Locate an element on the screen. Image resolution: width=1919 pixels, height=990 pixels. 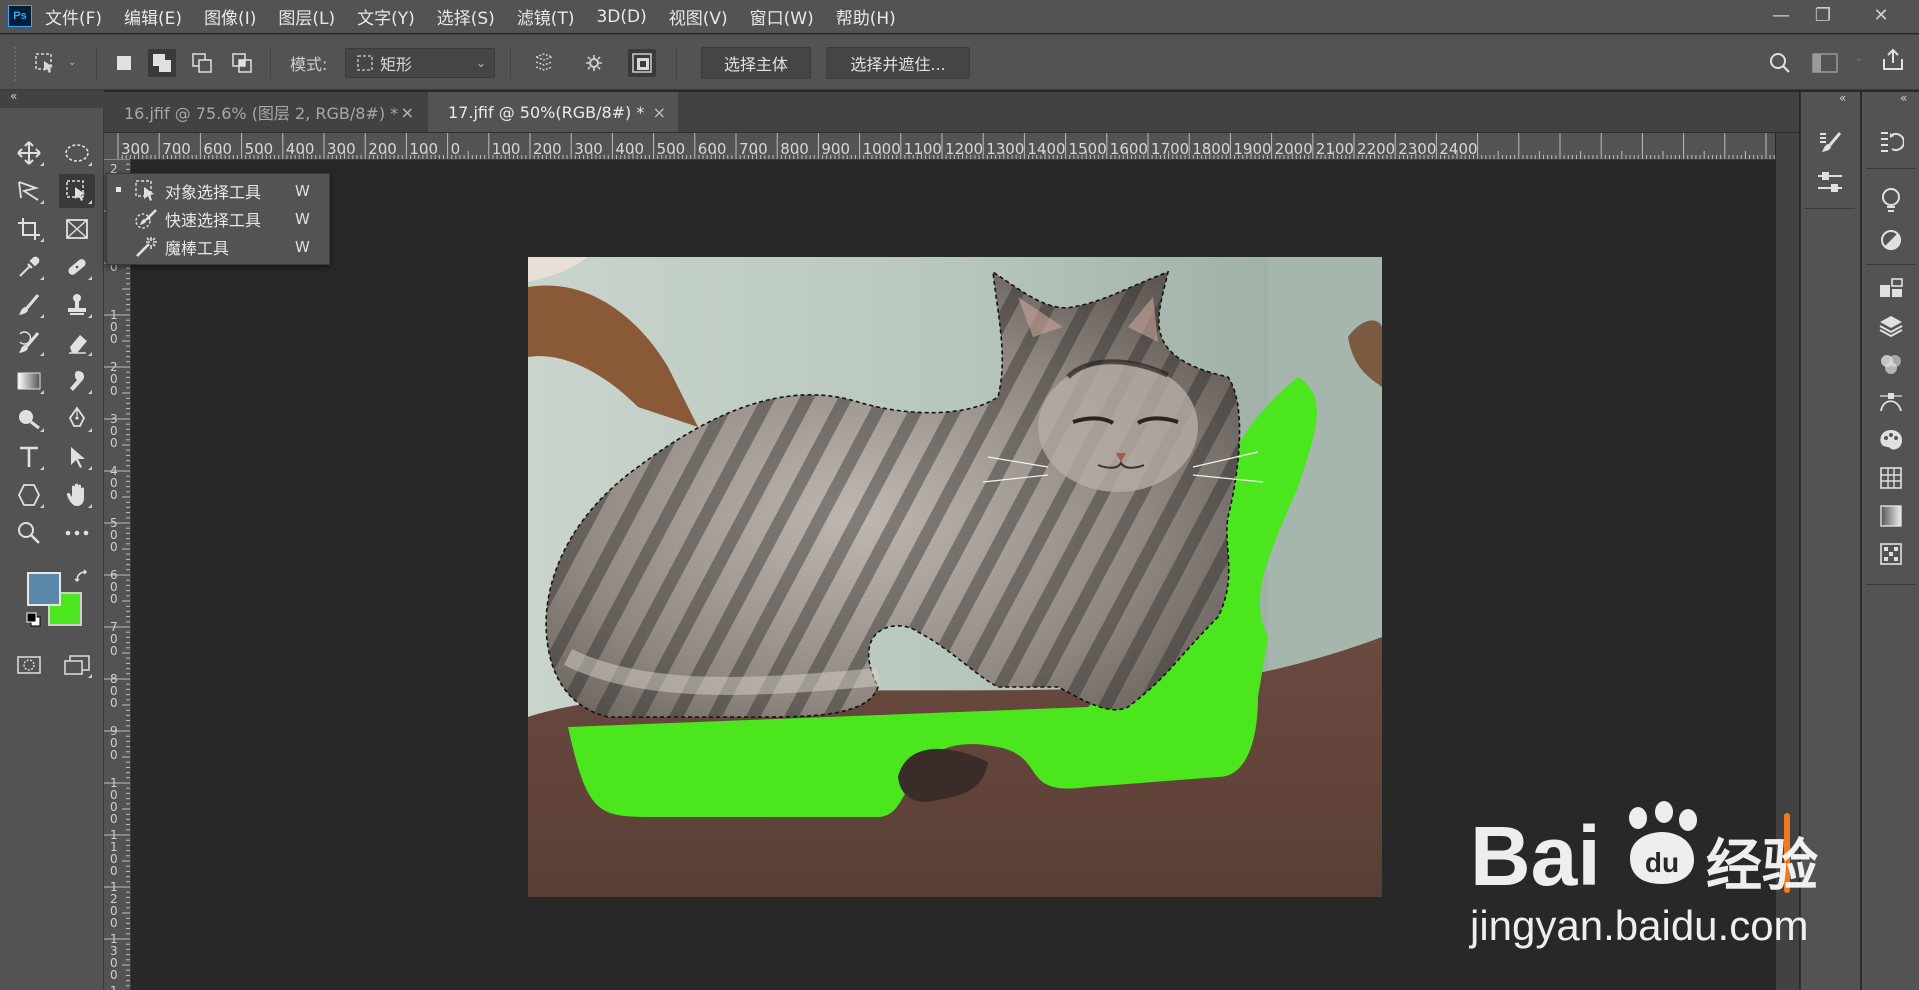
ruler-label: 2 0 0 is located at coordinates (114, 379).